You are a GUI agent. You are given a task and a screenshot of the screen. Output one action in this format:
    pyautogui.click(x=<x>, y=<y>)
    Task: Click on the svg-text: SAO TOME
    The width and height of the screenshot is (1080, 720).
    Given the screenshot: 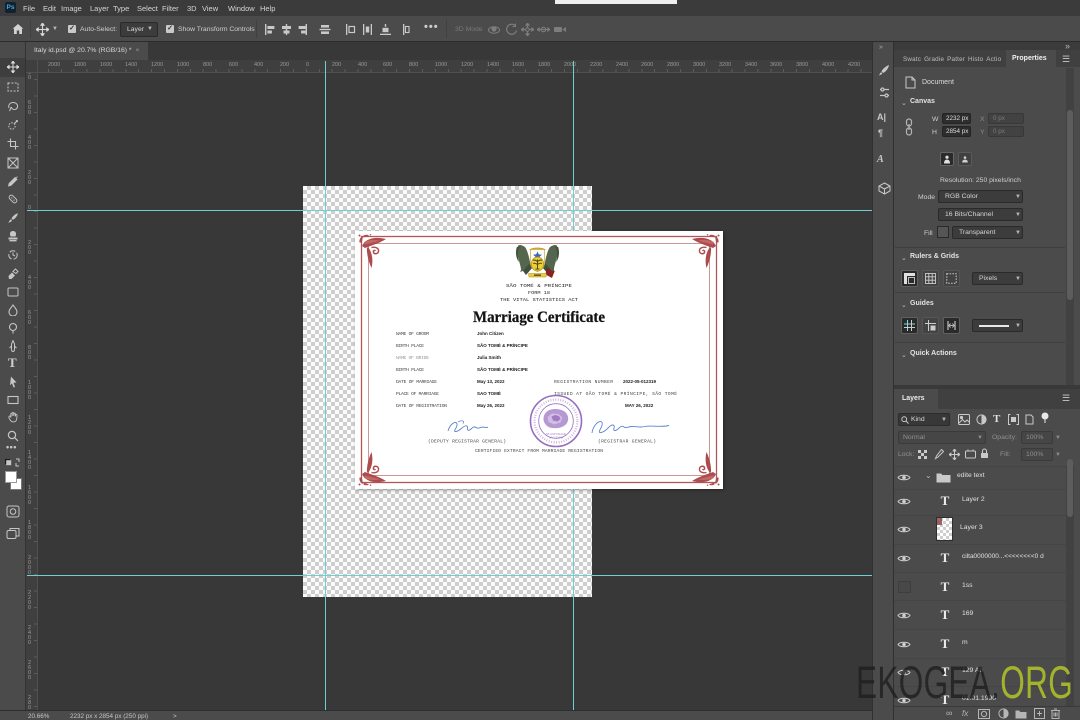 What is the action you would take?
    pyautogui.click(x=556, y=438)
    